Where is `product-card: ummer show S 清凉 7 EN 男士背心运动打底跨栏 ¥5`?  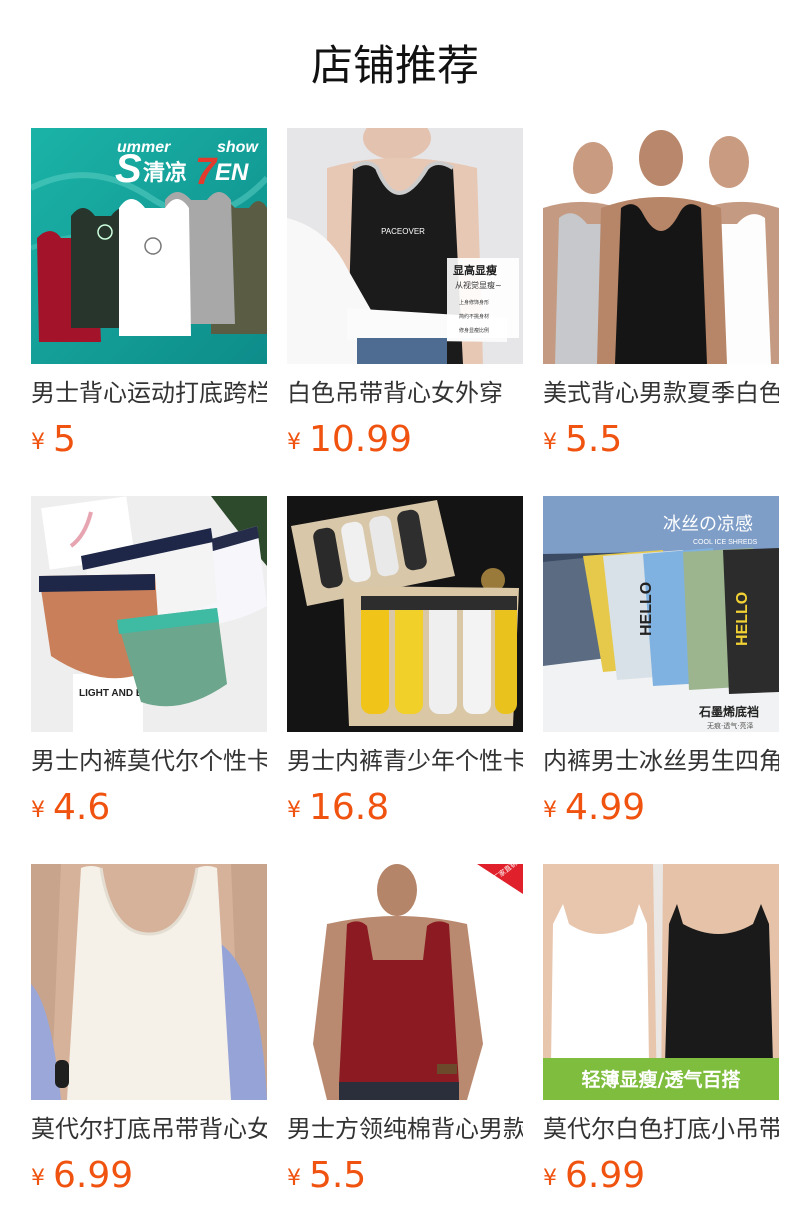 product-card: ummer show S 清凉 7 EN 男士背心运动打底跨栏 ¥5 is located at coordinates (149, 295).